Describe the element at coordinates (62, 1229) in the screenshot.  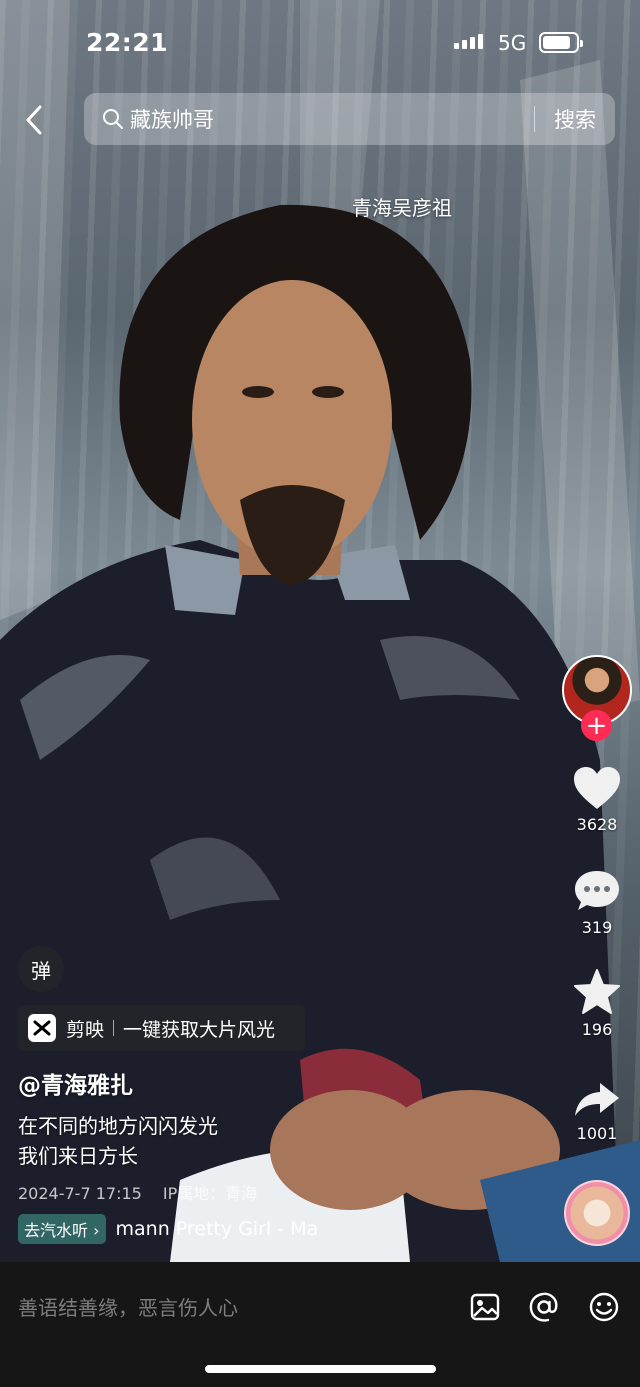
I see `qishui-tag: 去汽水听 ›` at that location.